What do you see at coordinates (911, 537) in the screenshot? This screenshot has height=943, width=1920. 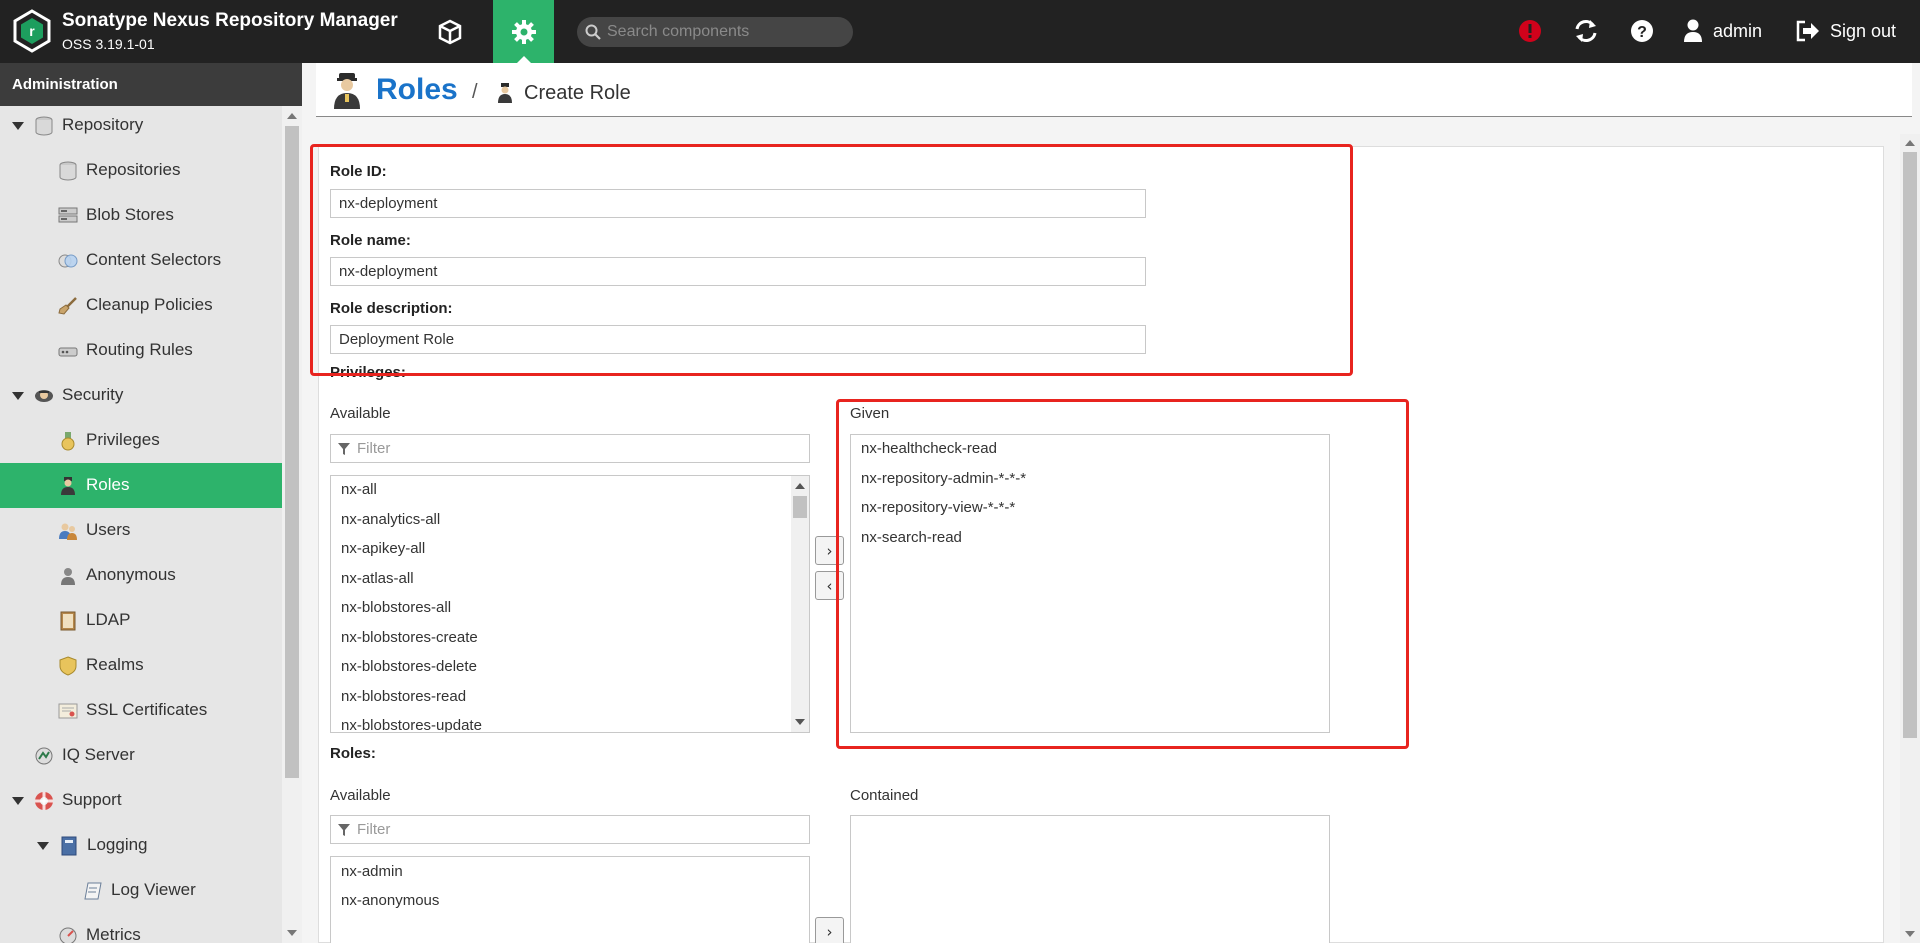 I see `list-item: nx-search-read` at bounding box center [911, 537].